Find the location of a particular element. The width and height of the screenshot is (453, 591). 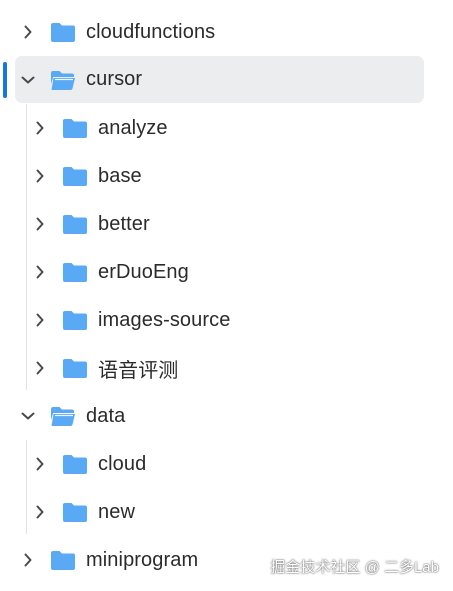

tree-item-data: data is located at coordinates (224, 416).